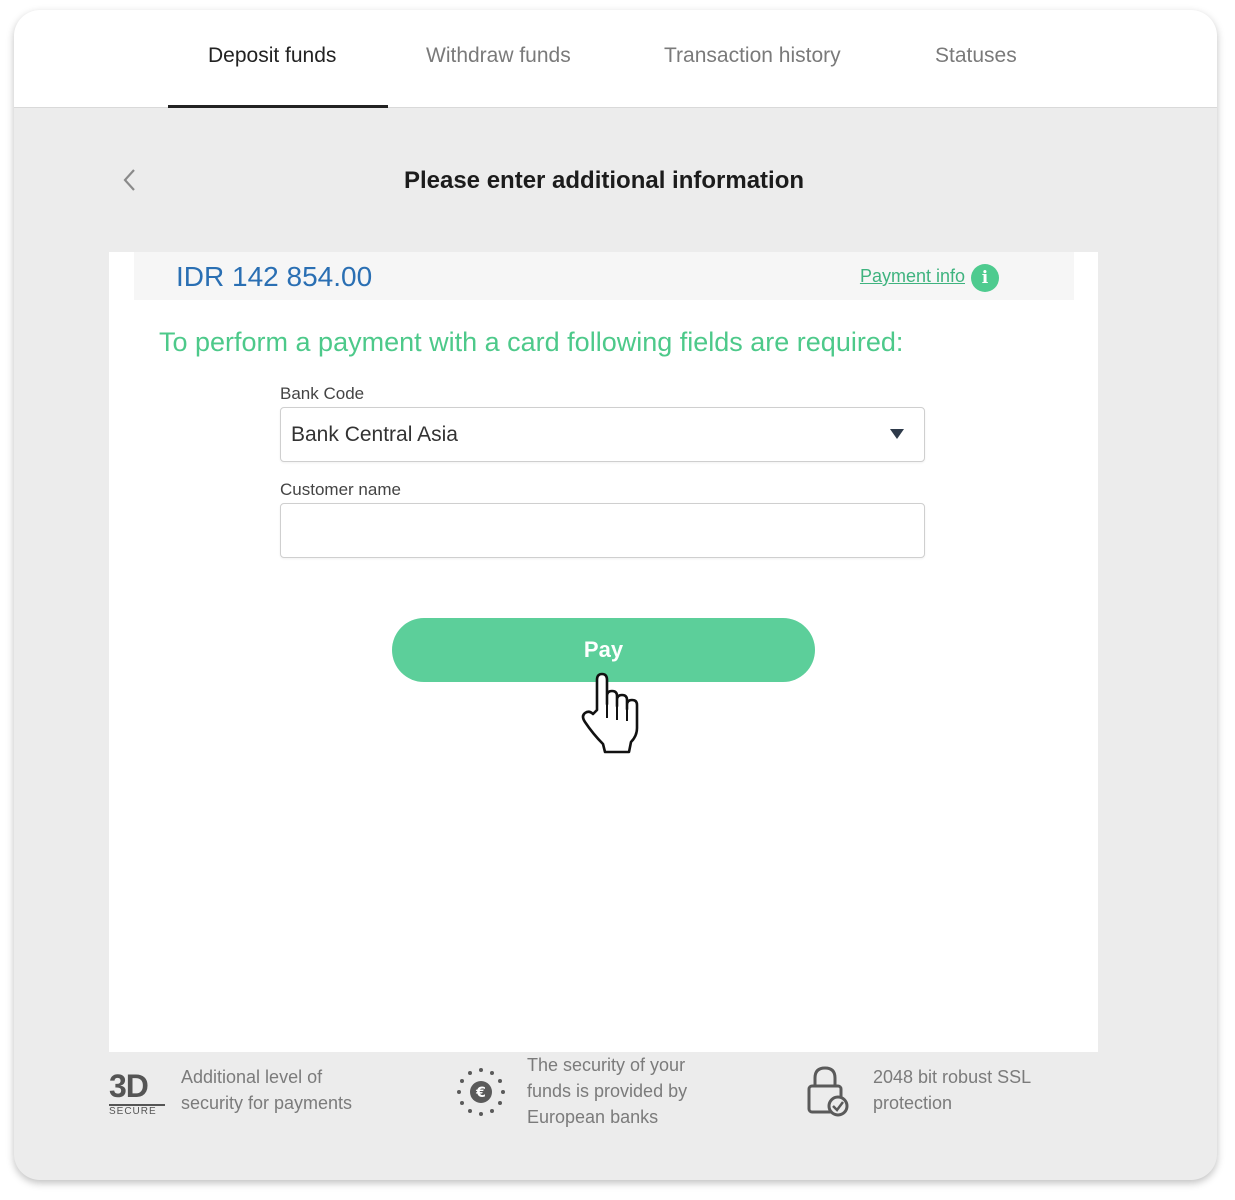 This screenshot has height=1200, width=1235. I want to click on tab-deposit-funds: Deposit funds, so click(272, 56).